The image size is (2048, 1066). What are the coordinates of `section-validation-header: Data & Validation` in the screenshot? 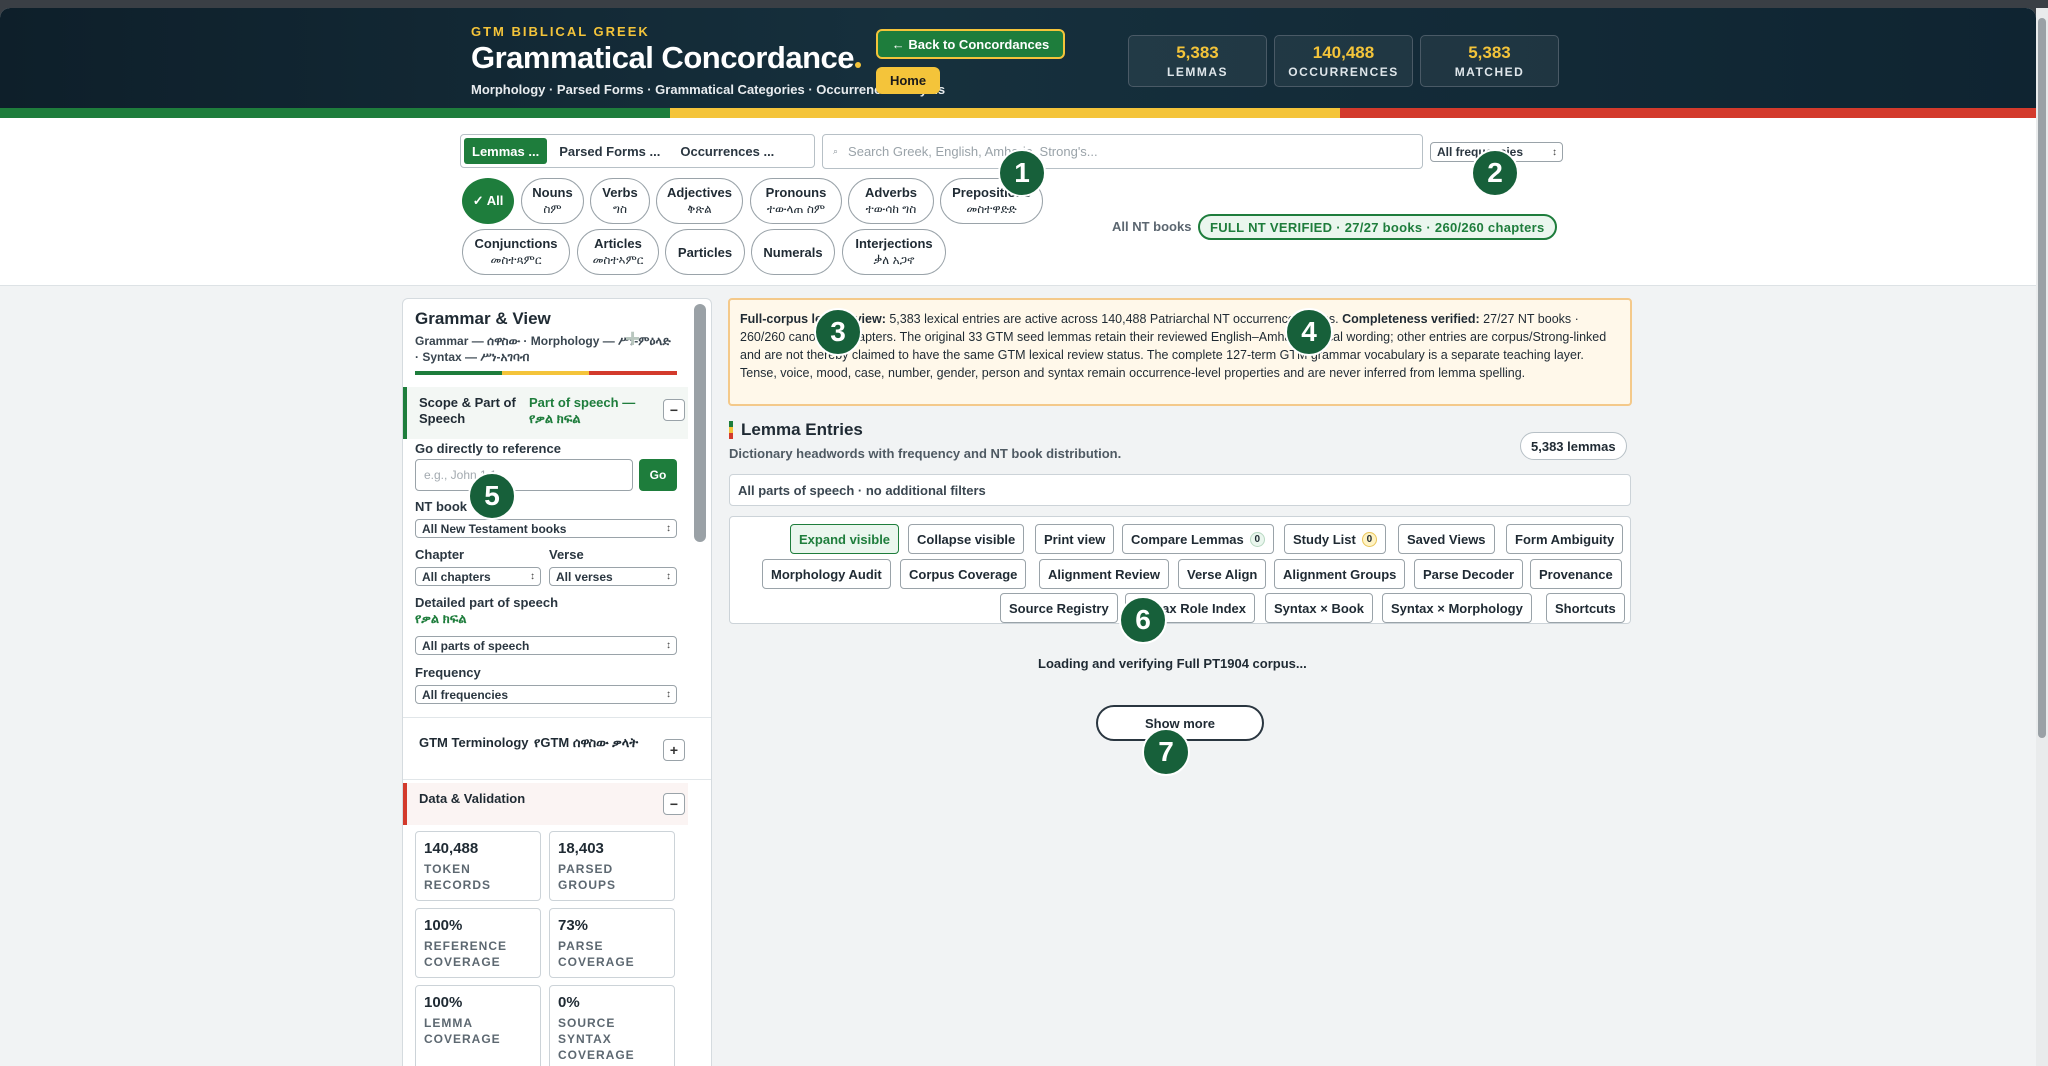 It's located at (545, 804).